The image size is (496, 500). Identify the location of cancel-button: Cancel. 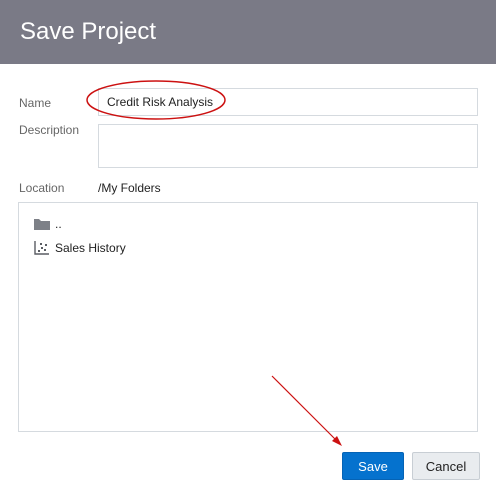
(446, 466).